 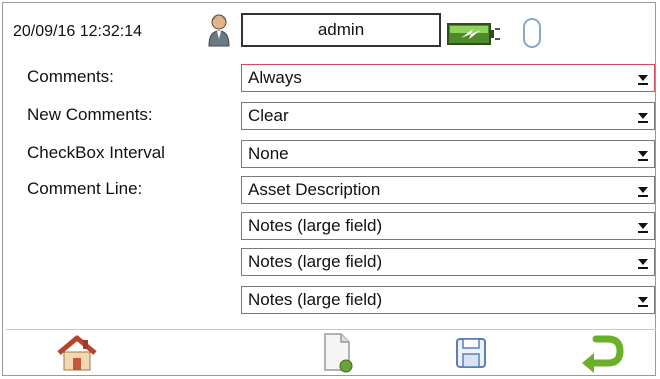 What do you see at coordinates (532, 33) in the screenshot?
I see `mouse-icon` at bounding box center [532, 33].